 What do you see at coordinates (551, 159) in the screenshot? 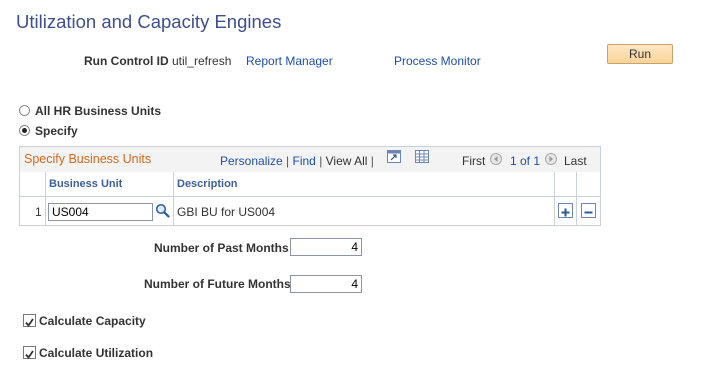
I see `next-arrow-icon` at bounding box center [551, 159].